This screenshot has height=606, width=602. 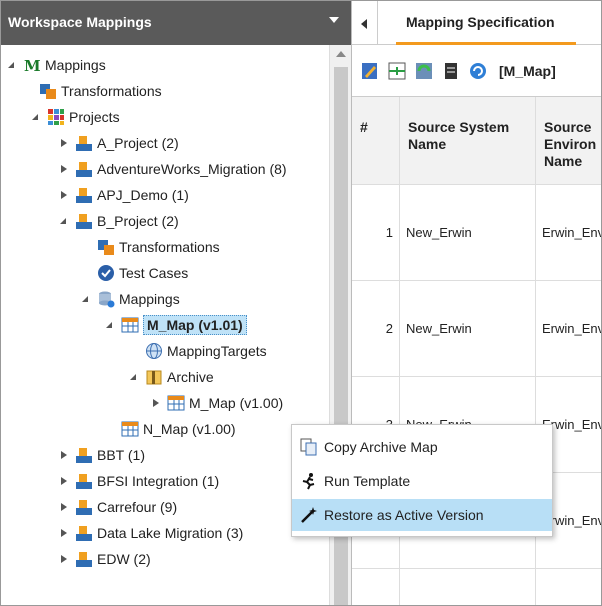 I want to click on running-man-icon, so click(x=308, y=481).